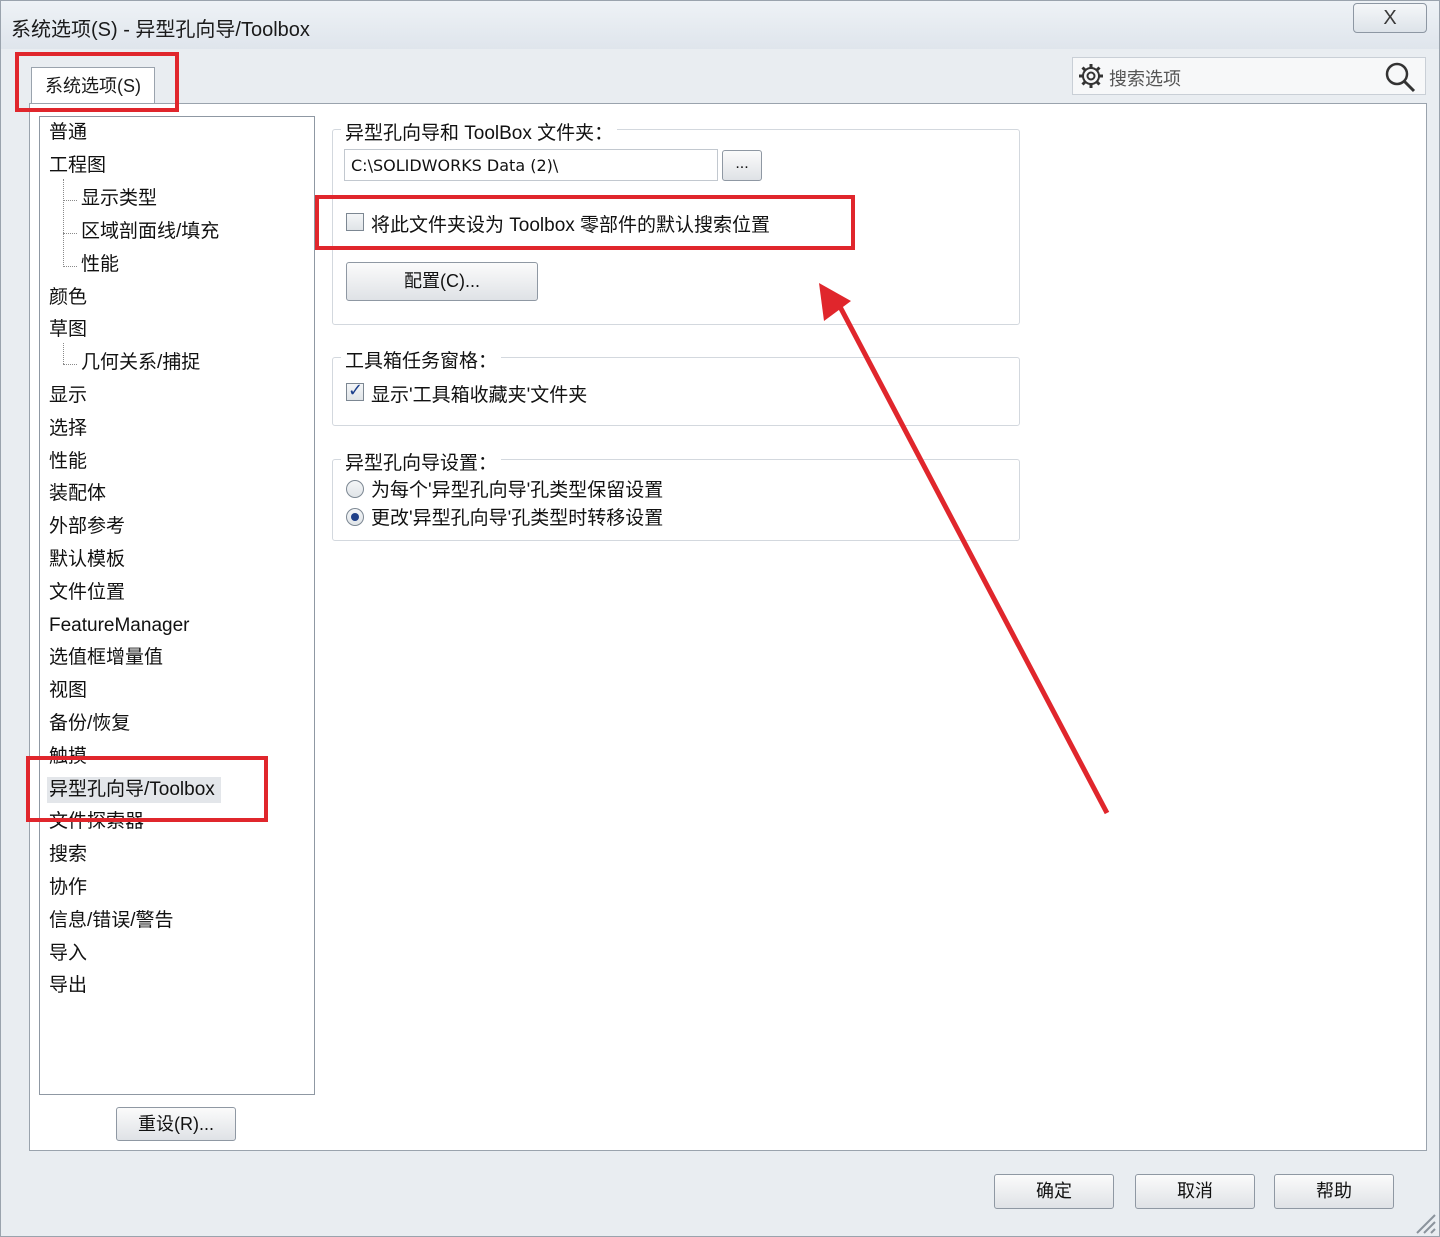  What do you see at coordinates (421, 359) in the screenshot?
I see `taskpane-group-title: 工具箱任务窗格：` at bounding box center [421, 359].